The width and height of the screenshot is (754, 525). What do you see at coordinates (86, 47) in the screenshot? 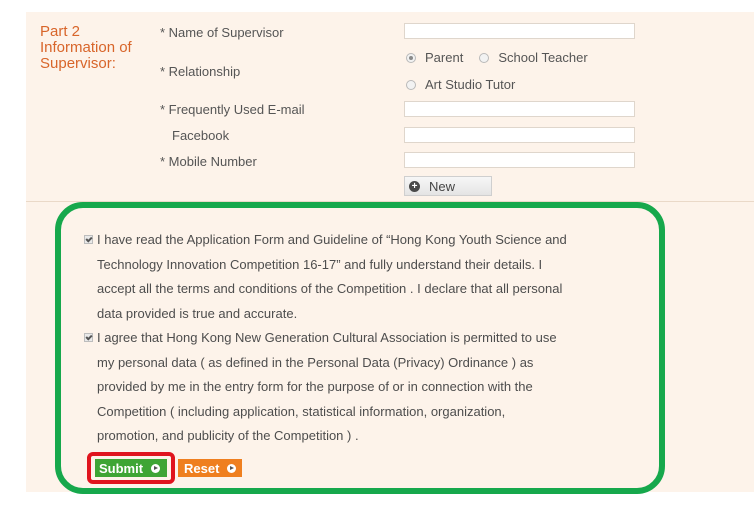
I see `section-title-line: Information of` at bounding box center [86, 47].